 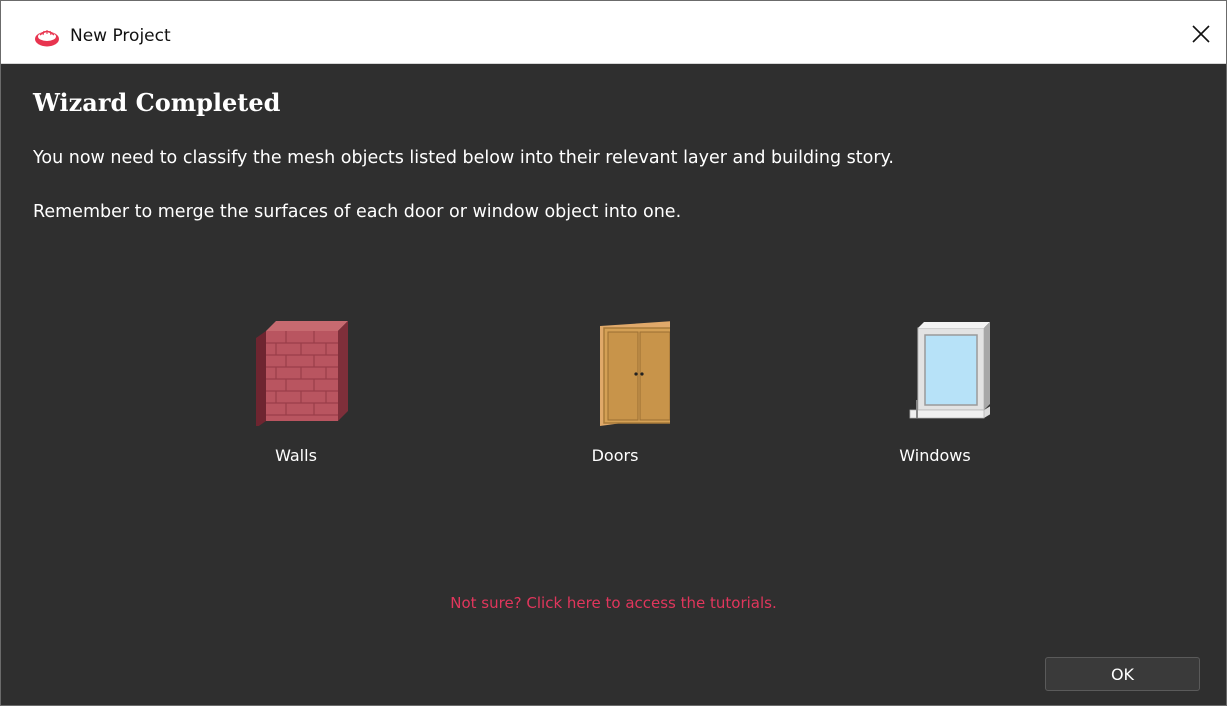 What do you see at coordinates (47, 38) in the screenshot?
I see `app-logo-icon` at bounding box center [47, 38].